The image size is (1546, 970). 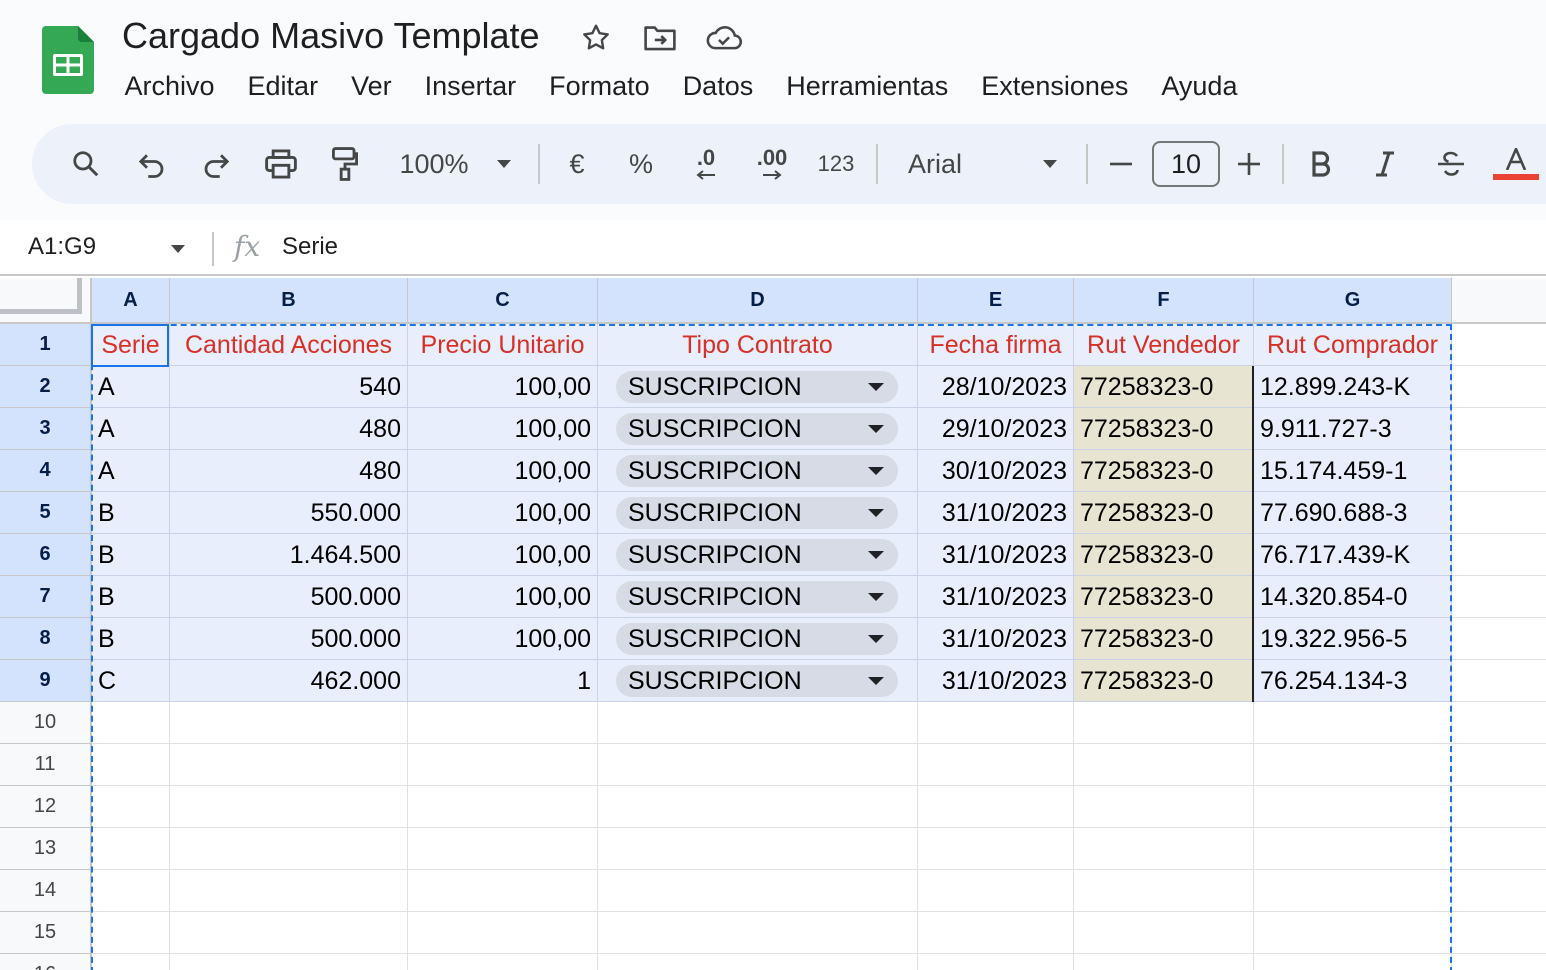 I want to click on cell-a7: B, so click(x=131, y=597).